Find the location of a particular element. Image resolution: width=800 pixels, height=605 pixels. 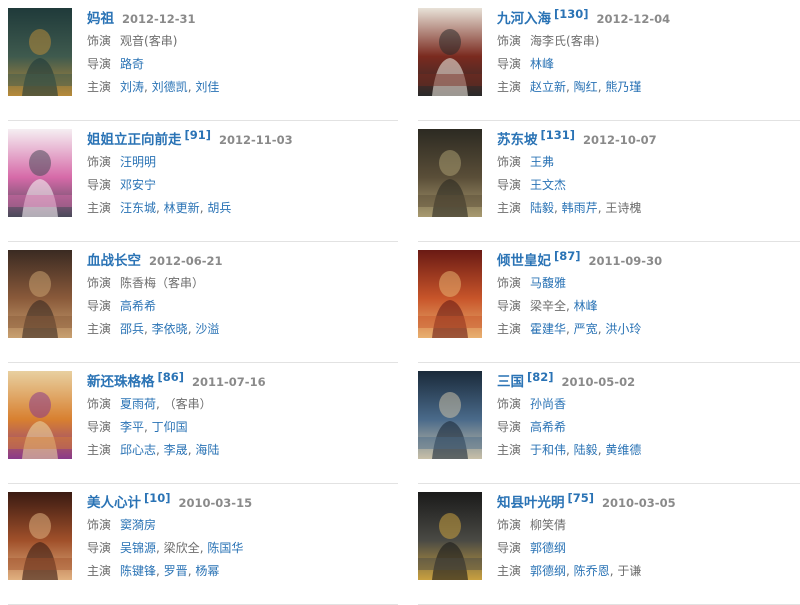

person-link: 林更新 is located at coordinates (182, 208).